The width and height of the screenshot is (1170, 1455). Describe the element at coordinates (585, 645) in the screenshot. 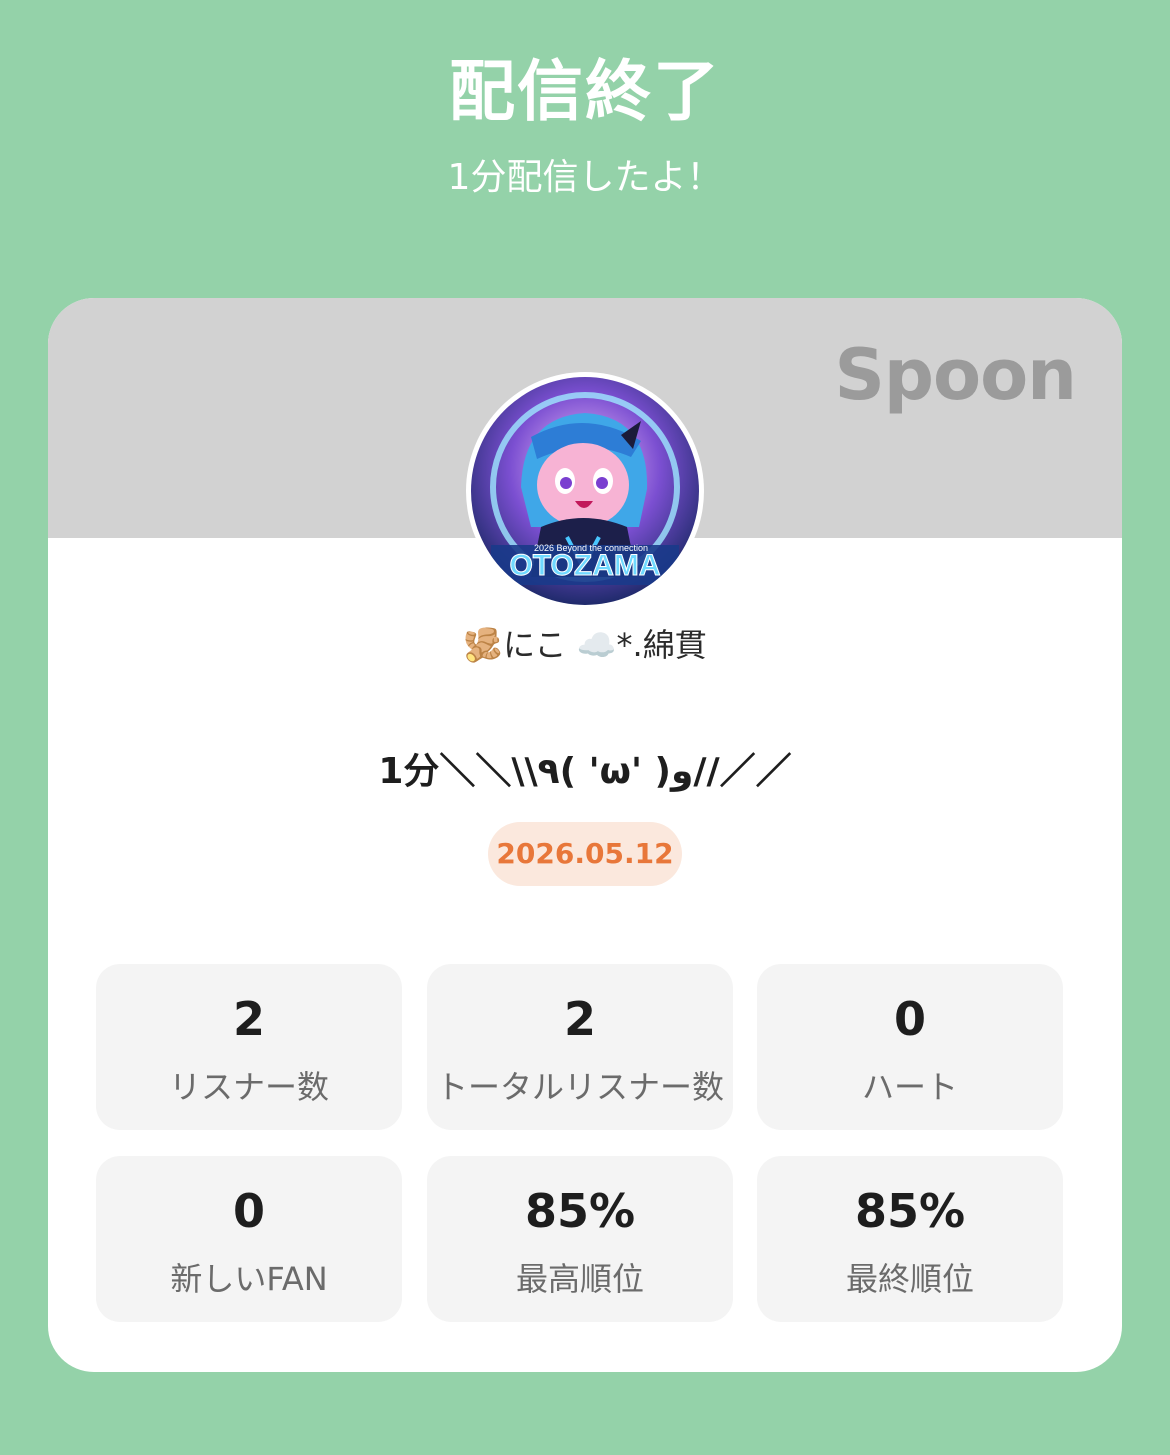

I see `user-nickname: 🫚にこ ☁️*.綿貫` at that location.